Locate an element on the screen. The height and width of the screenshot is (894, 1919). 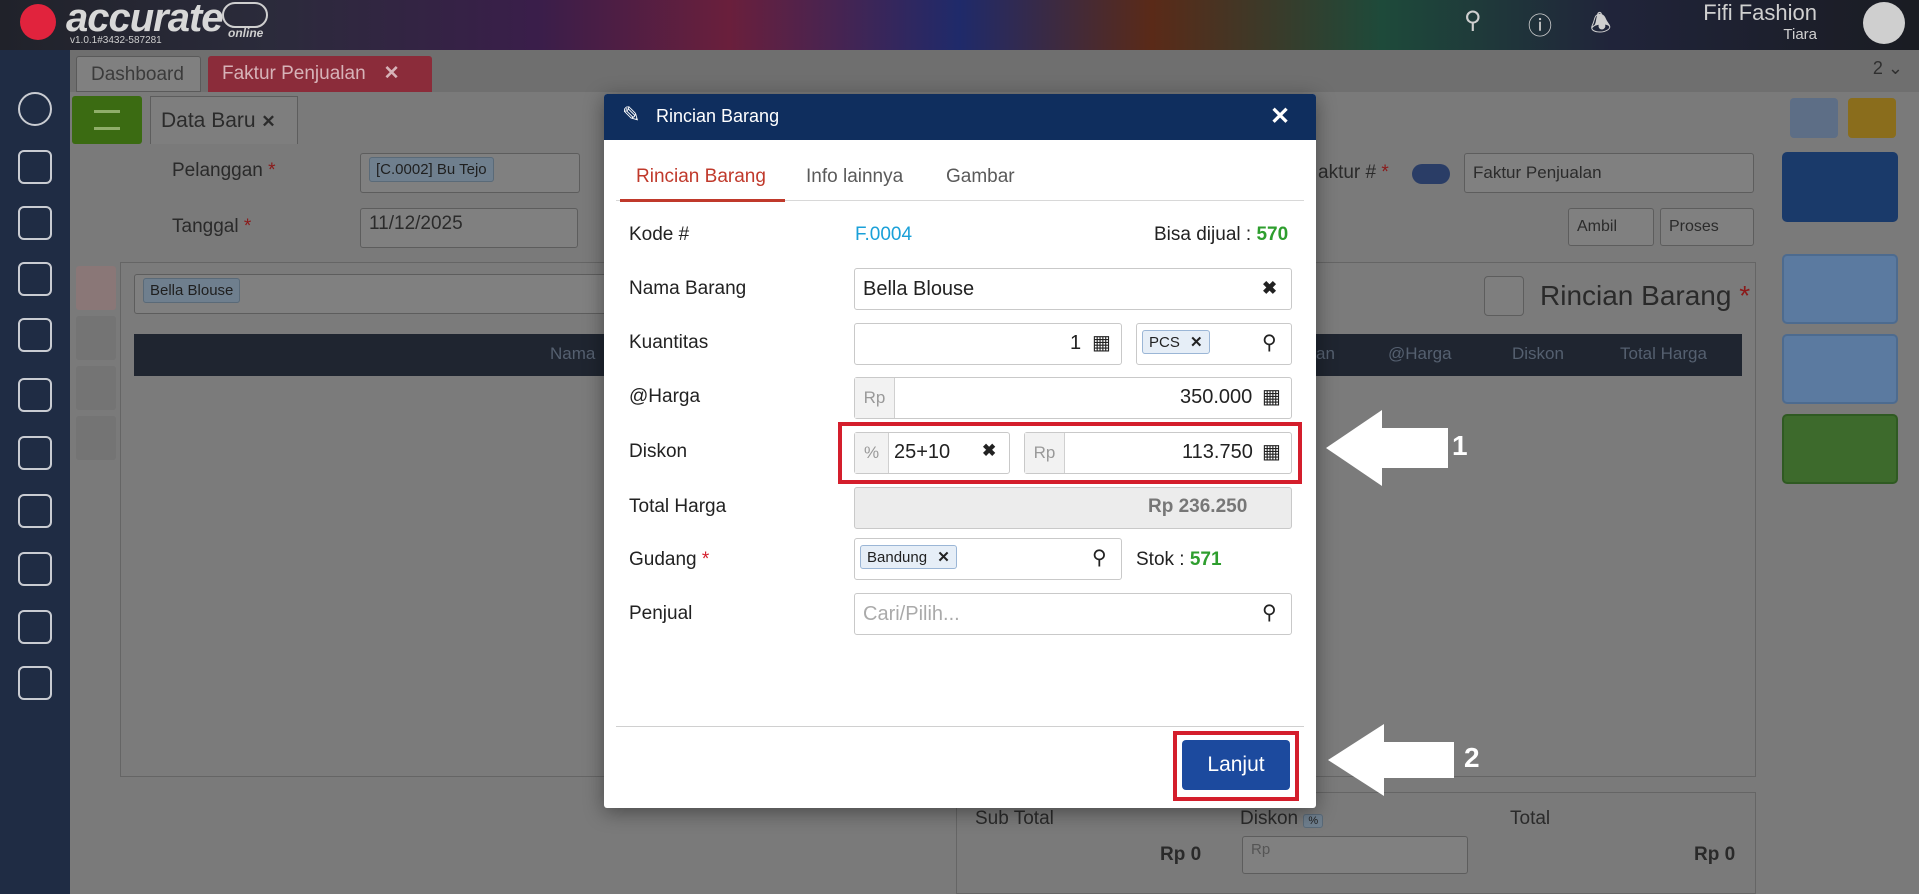
bisa-dijual: Bisa dijual : 570 is located at coordinates (1221, 234).